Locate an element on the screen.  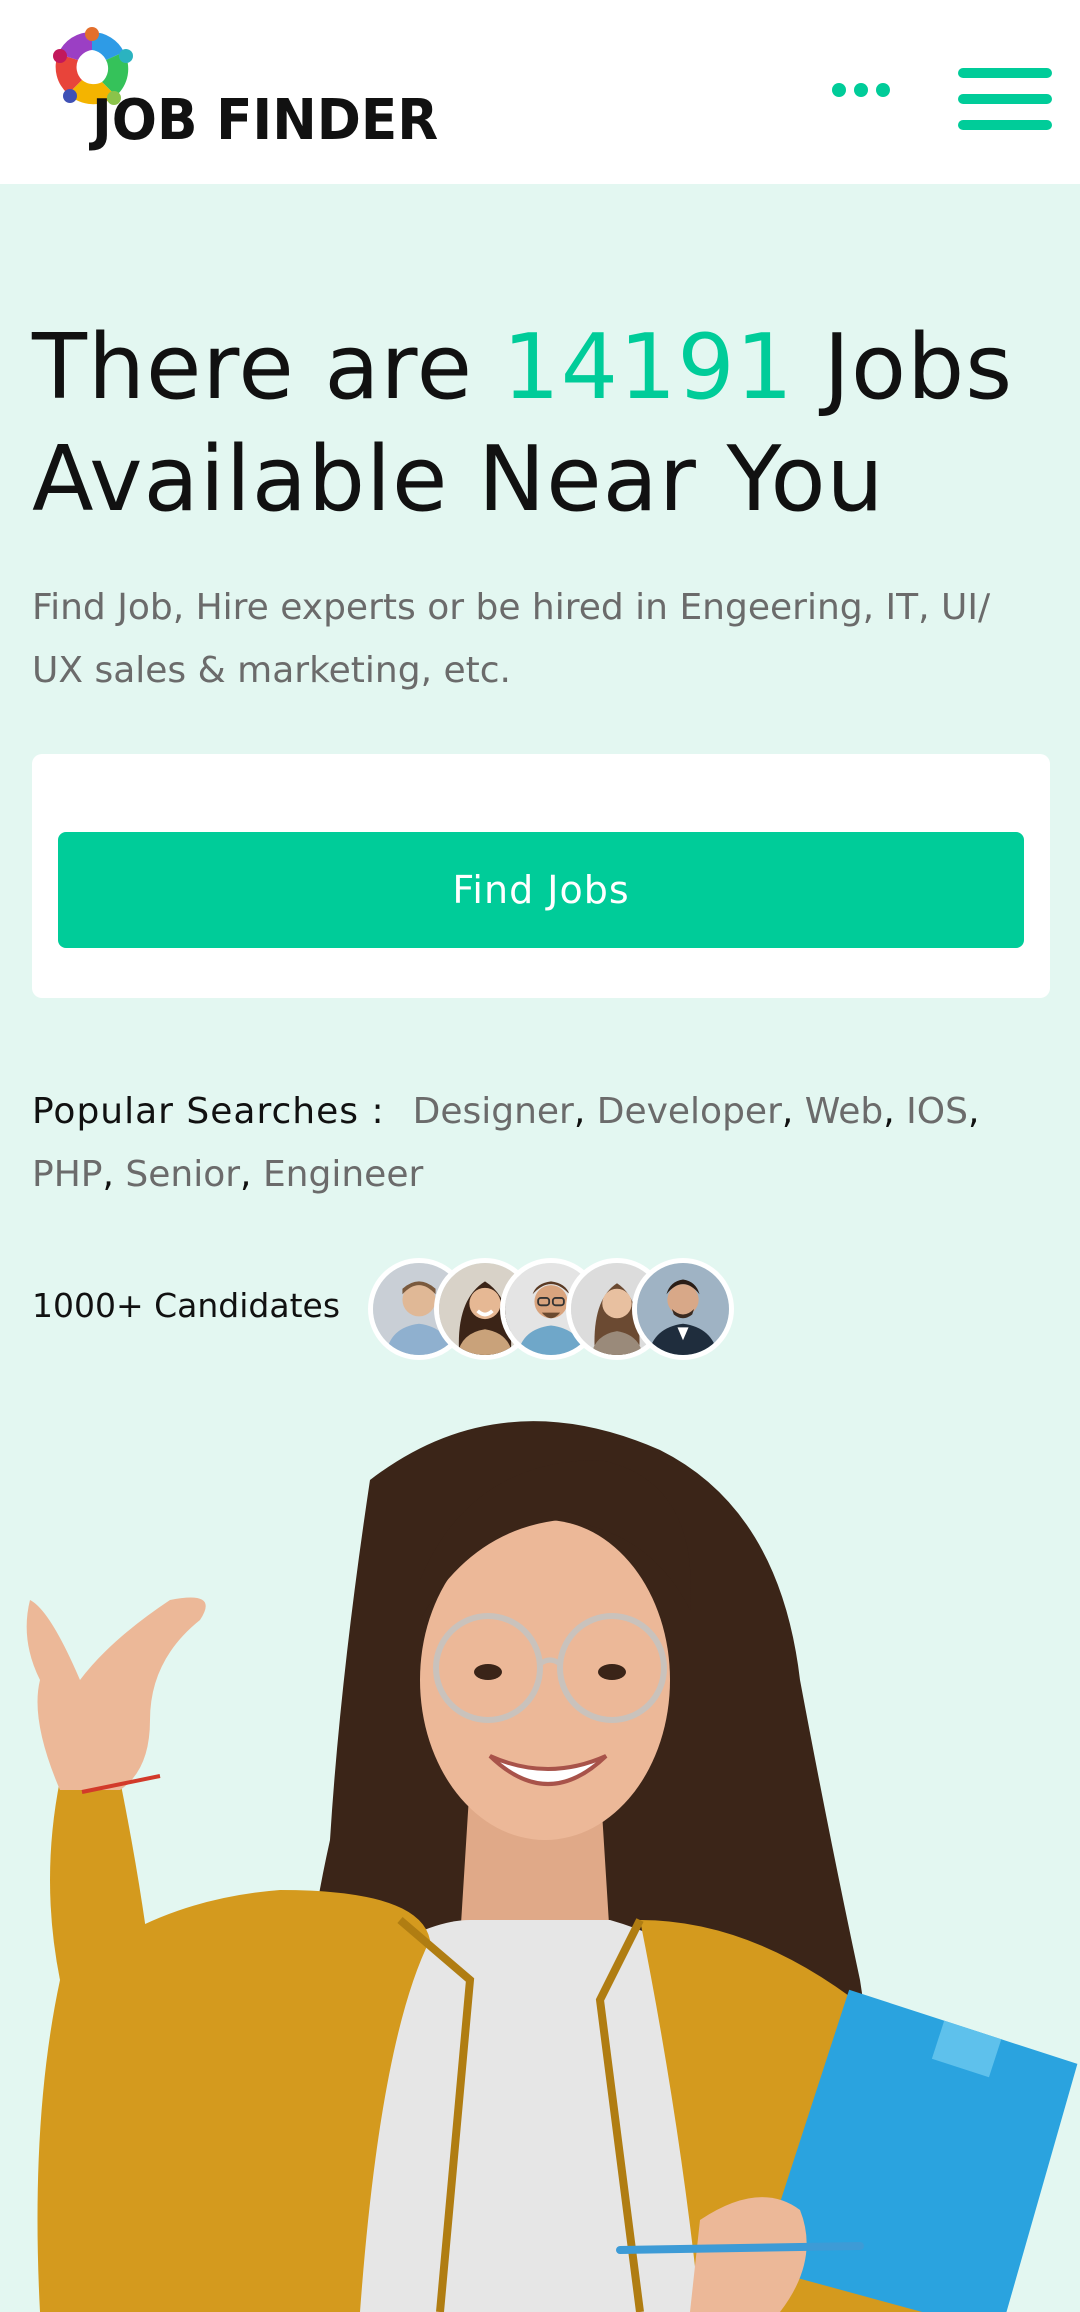
logo: JOB FINDER is located at coordinates (244, 91).